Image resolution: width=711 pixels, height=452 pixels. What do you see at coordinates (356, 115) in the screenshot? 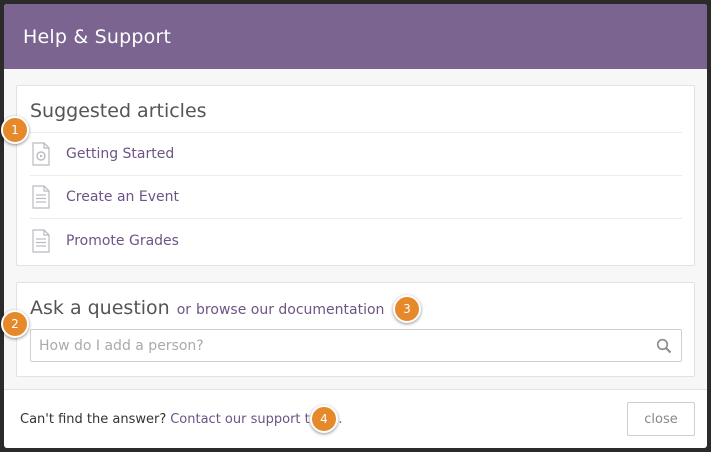
I see `suggested-articles-heading: Suggested articles` at bounding box center [356, 115].